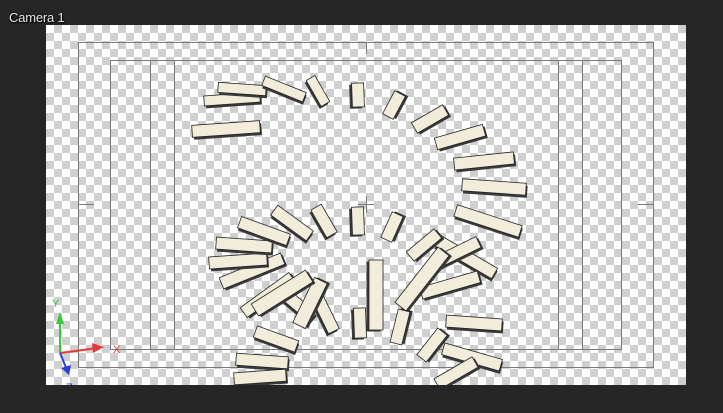 The height and width of the screenshot is (413, 723). What do you see at coordinates (37, 17) in the screenshot?
I see `camera-label: Camera 1` at bounding box center [37, 17].